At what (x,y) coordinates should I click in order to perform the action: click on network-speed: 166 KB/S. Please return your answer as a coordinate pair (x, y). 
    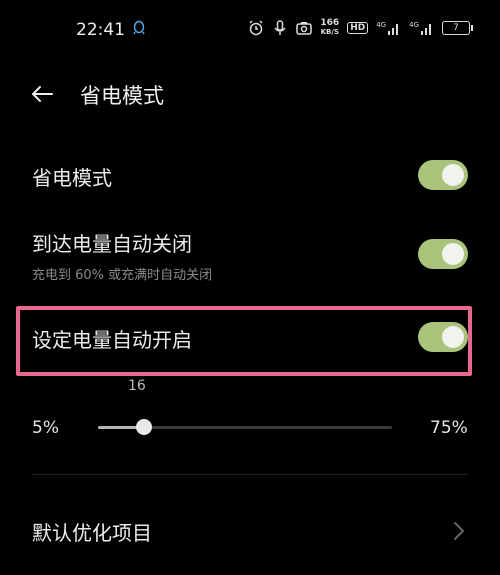
    Looking at the image, I should click on (329, 28).